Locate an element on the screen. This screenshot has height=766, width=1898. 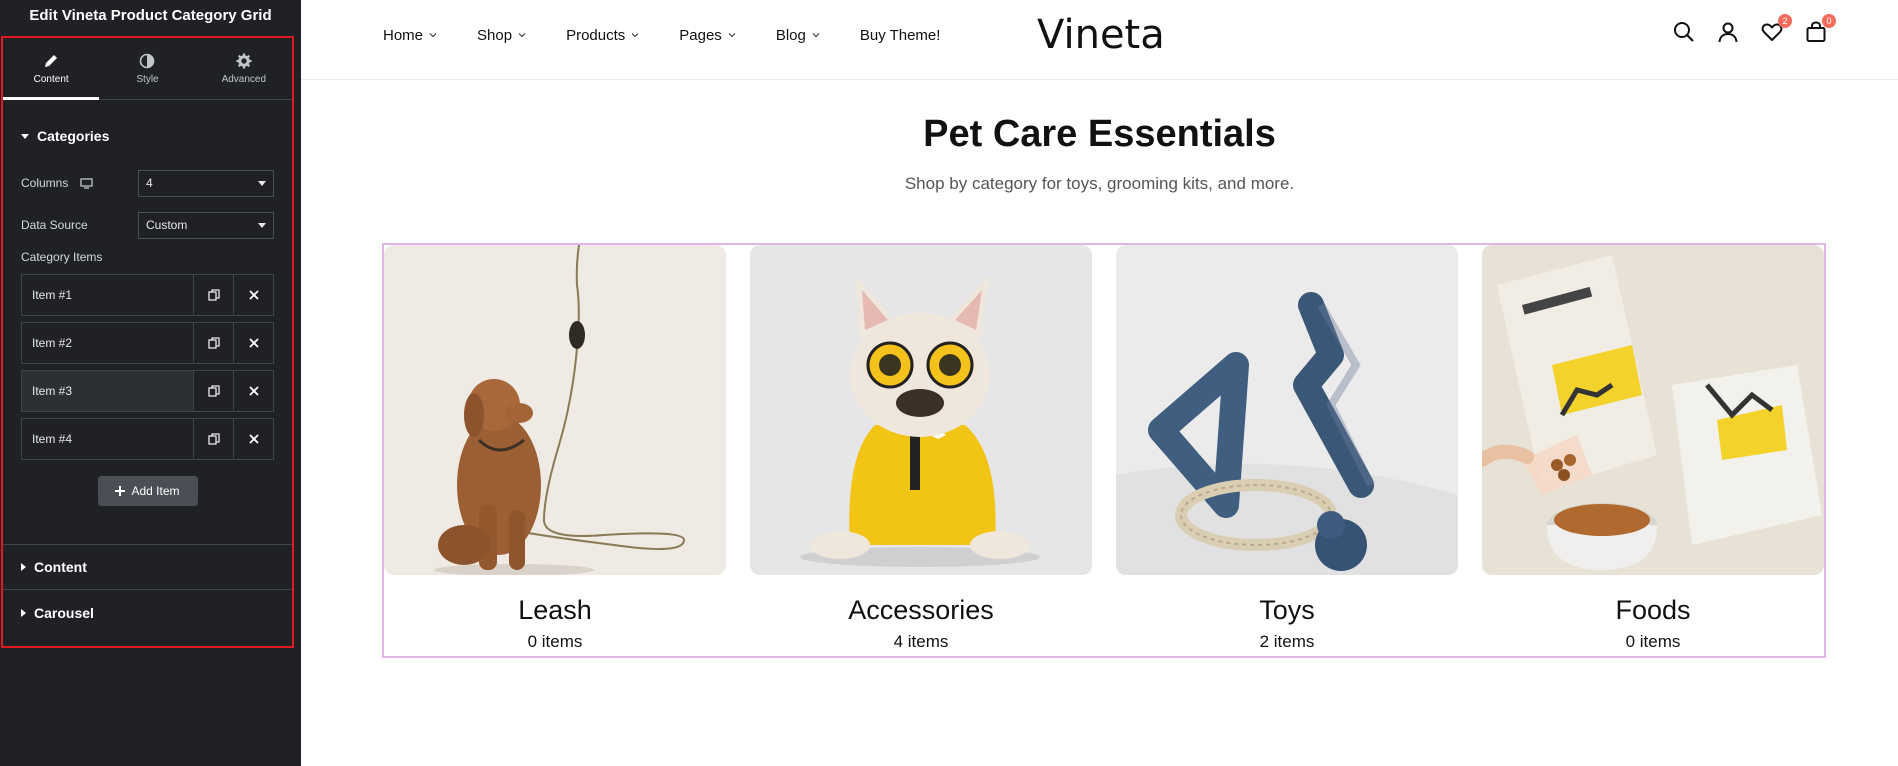
caret-down-icon is located at coordinates (25, 136).